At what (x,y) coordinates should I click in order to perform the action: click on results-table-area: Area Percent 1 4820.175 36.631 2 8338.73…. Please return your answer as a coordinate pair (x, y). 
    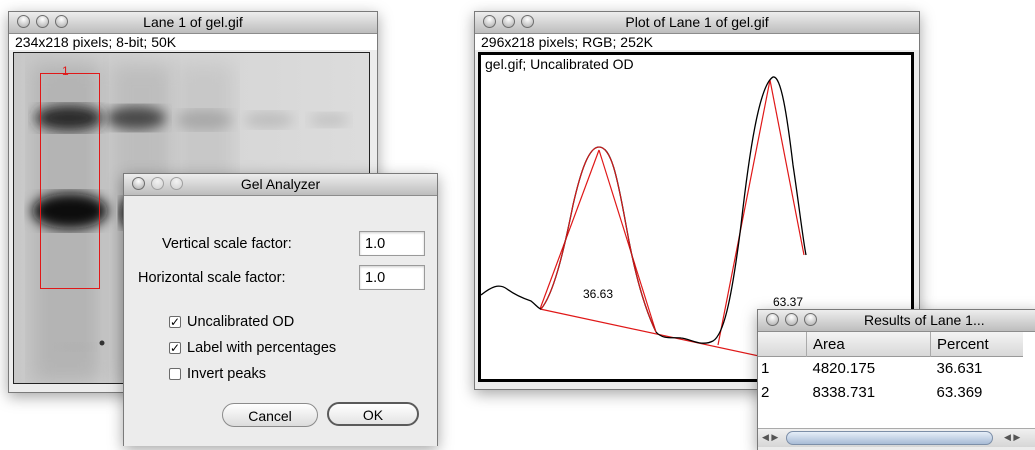
    Looking at the image, I should click on (896, 380).